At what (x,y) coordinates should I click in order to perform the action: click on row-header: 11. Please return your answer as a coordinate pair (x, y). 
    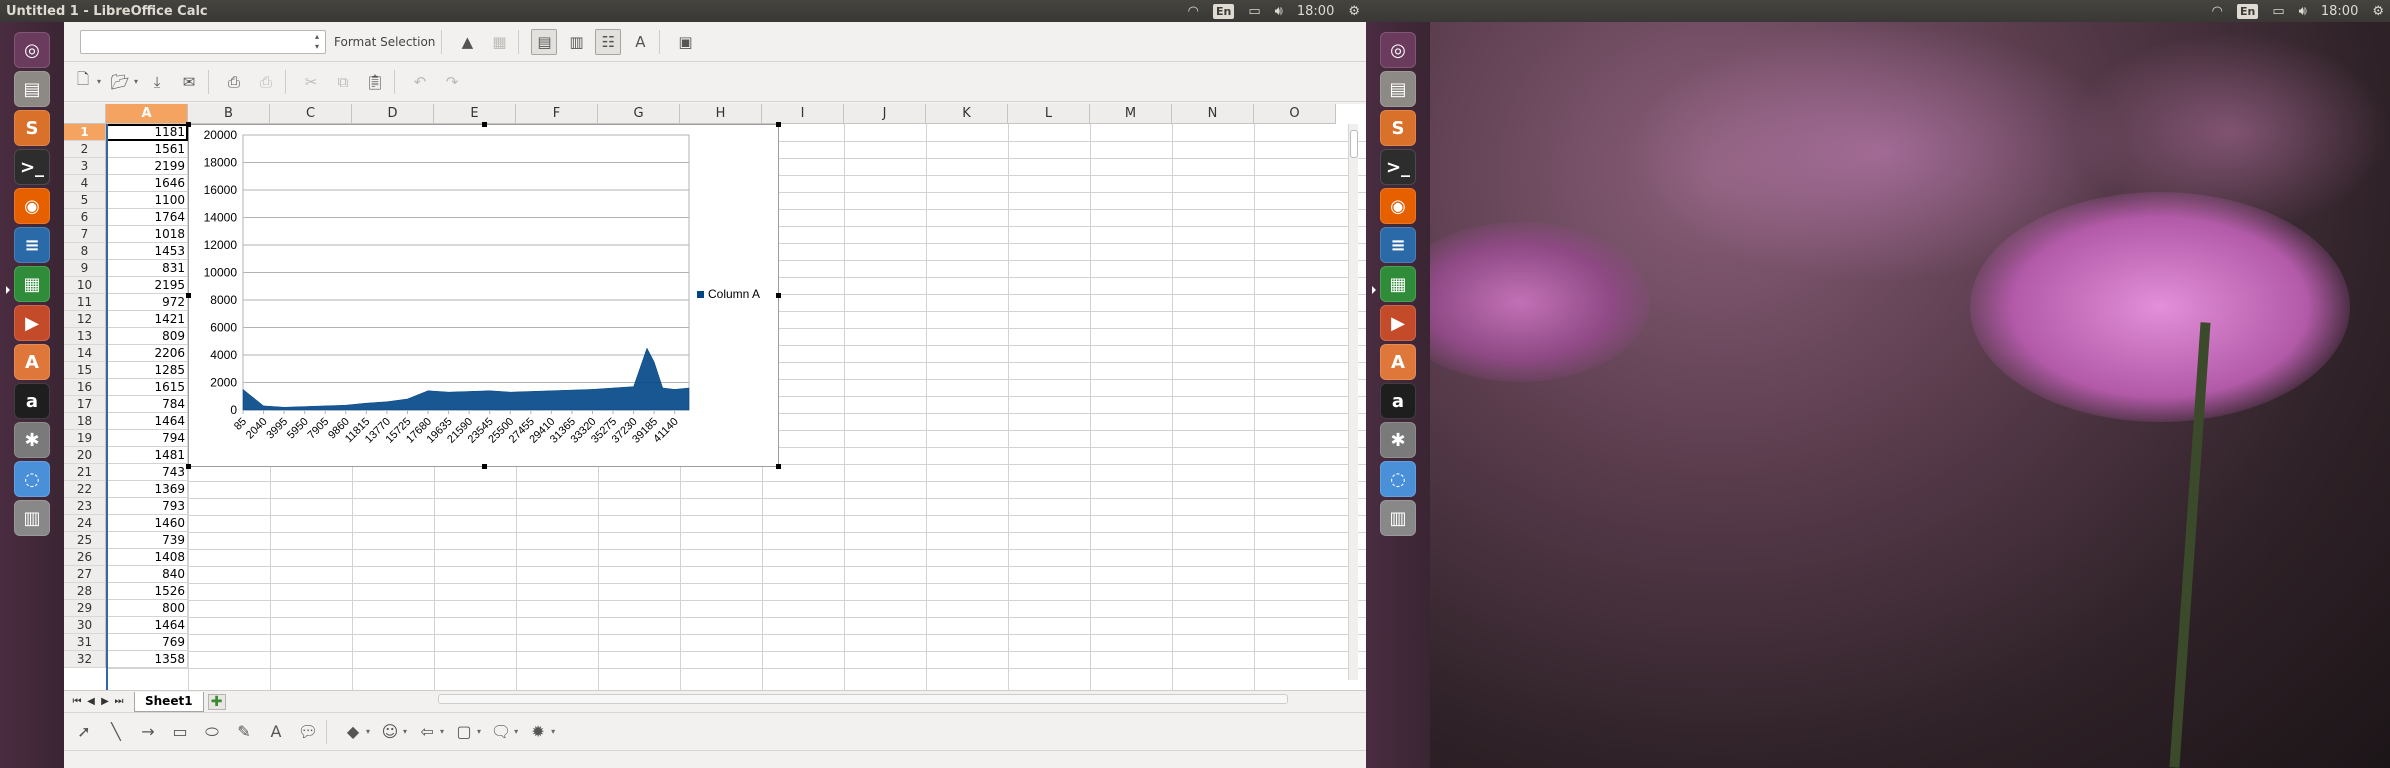
    Looking at the image, I should click on (85, 302).